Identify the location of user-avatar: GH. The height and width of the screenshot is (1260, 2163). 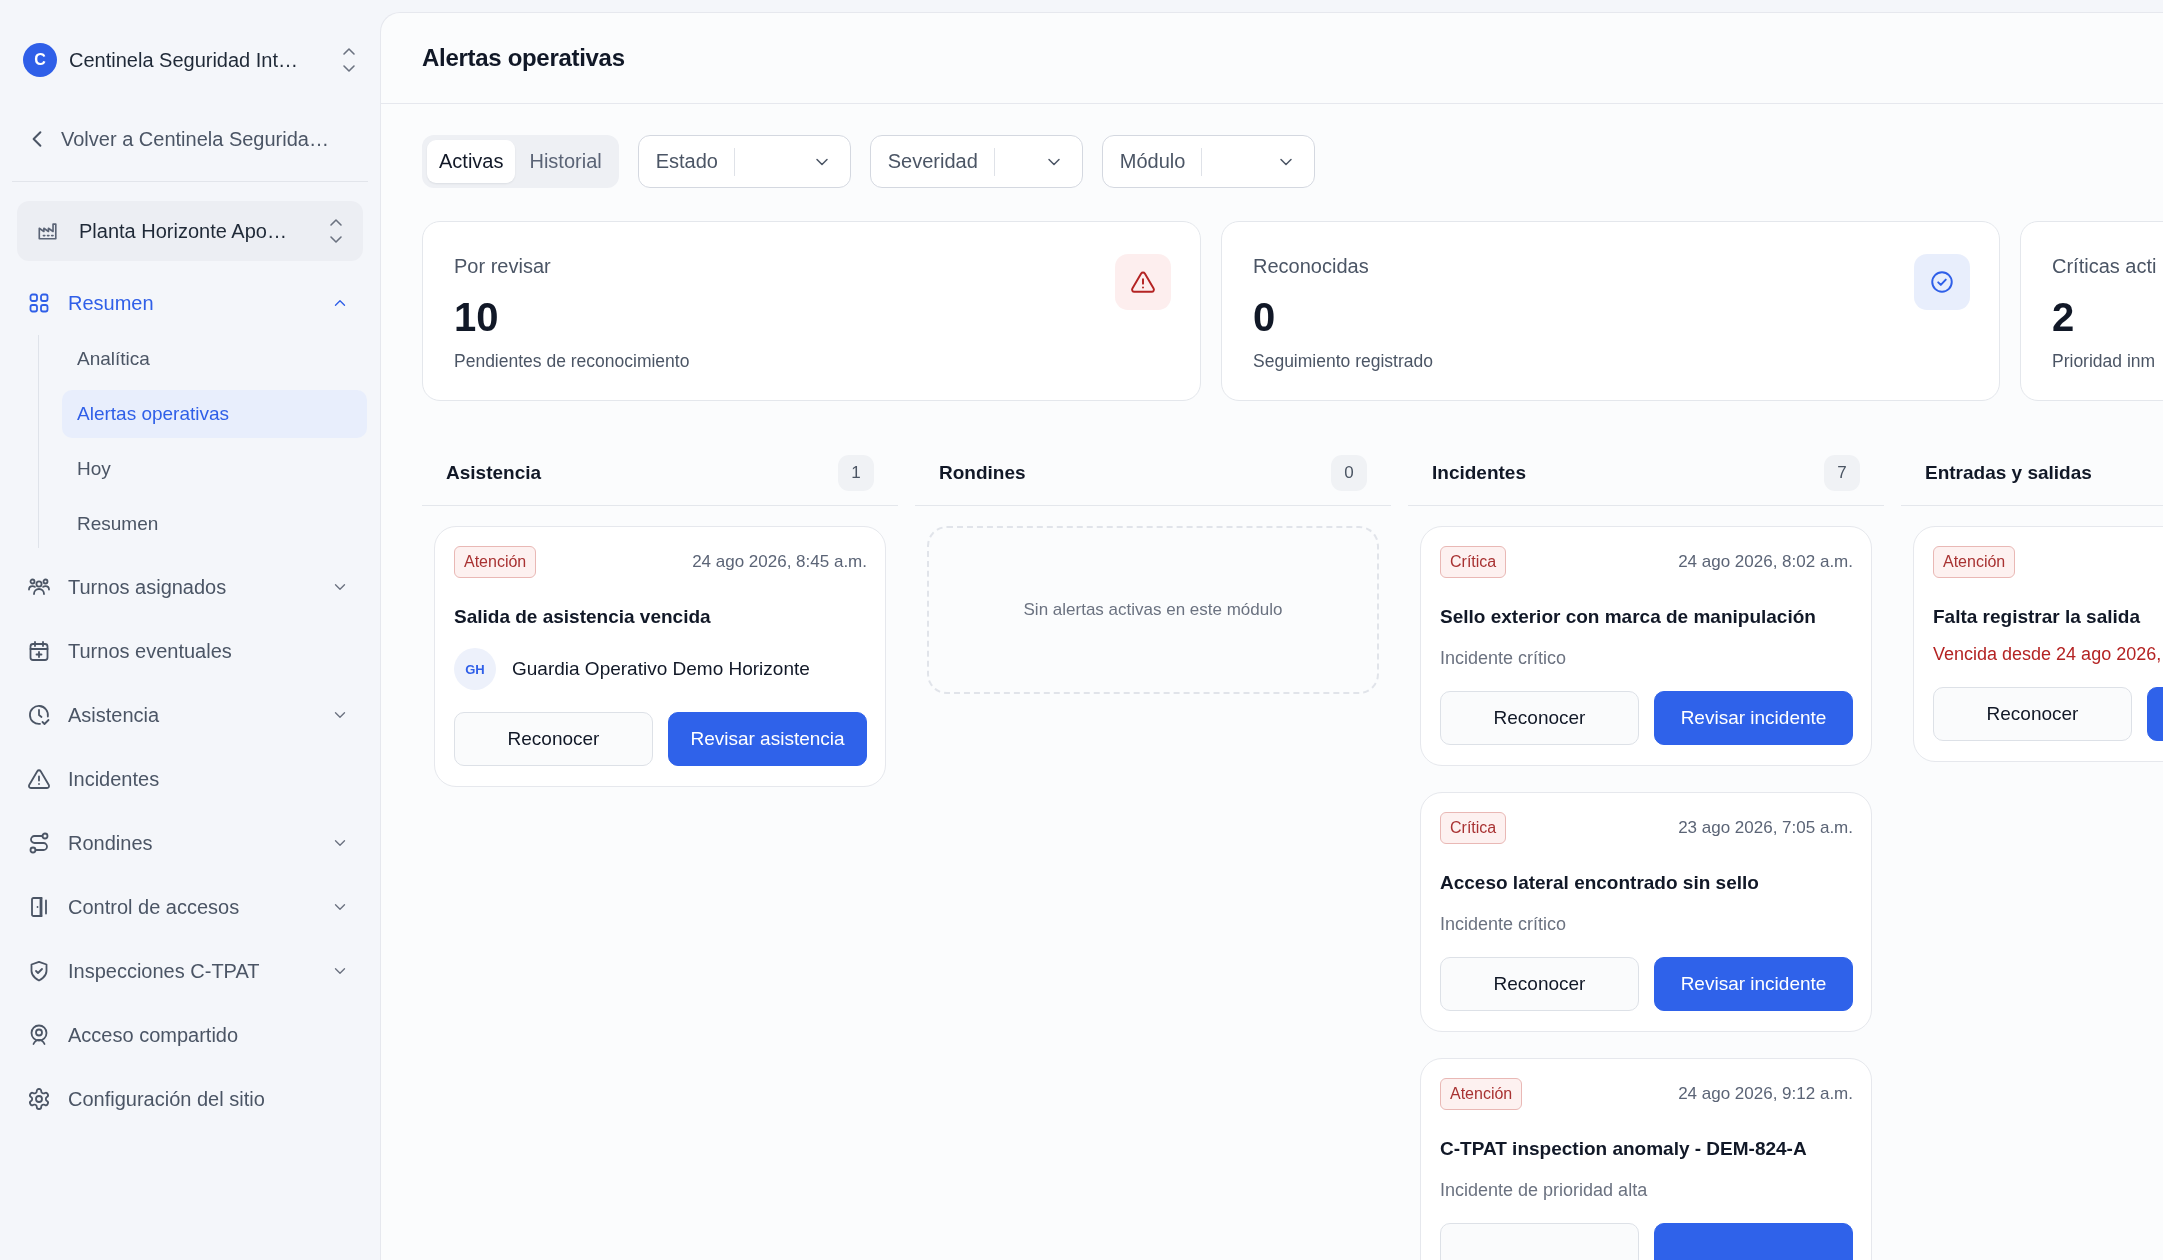
(475, 669).